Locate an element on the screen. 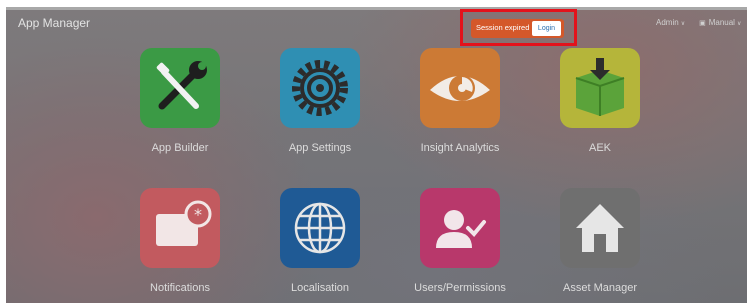 This screenshot has width=749, height=303. login-button: Login is located at coordinates (546, 28).